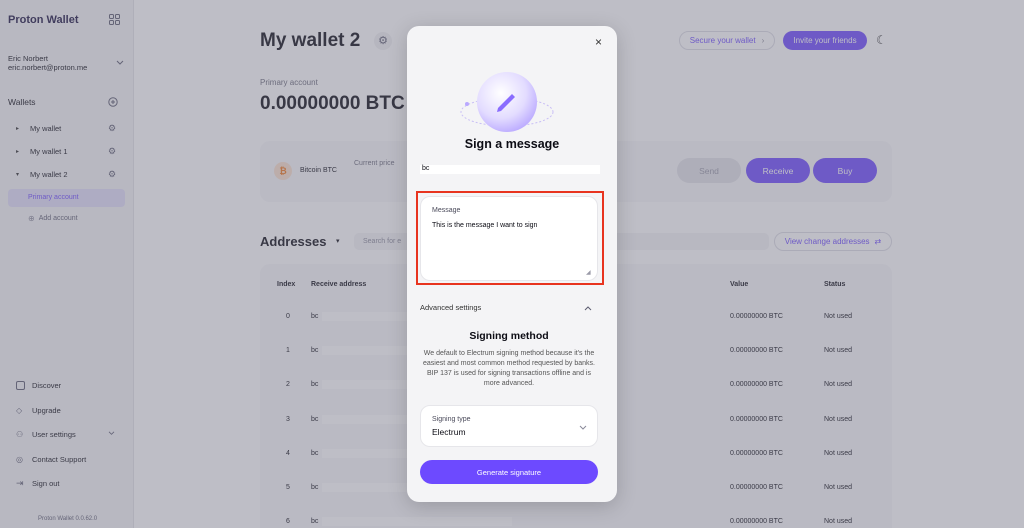 Image resolution: width=1024 pixels, height=528 pixels. Describe the element at coordinates (509, 426) in the screenshot. I see `signing-type-select: Signing type Electrum` at that location.